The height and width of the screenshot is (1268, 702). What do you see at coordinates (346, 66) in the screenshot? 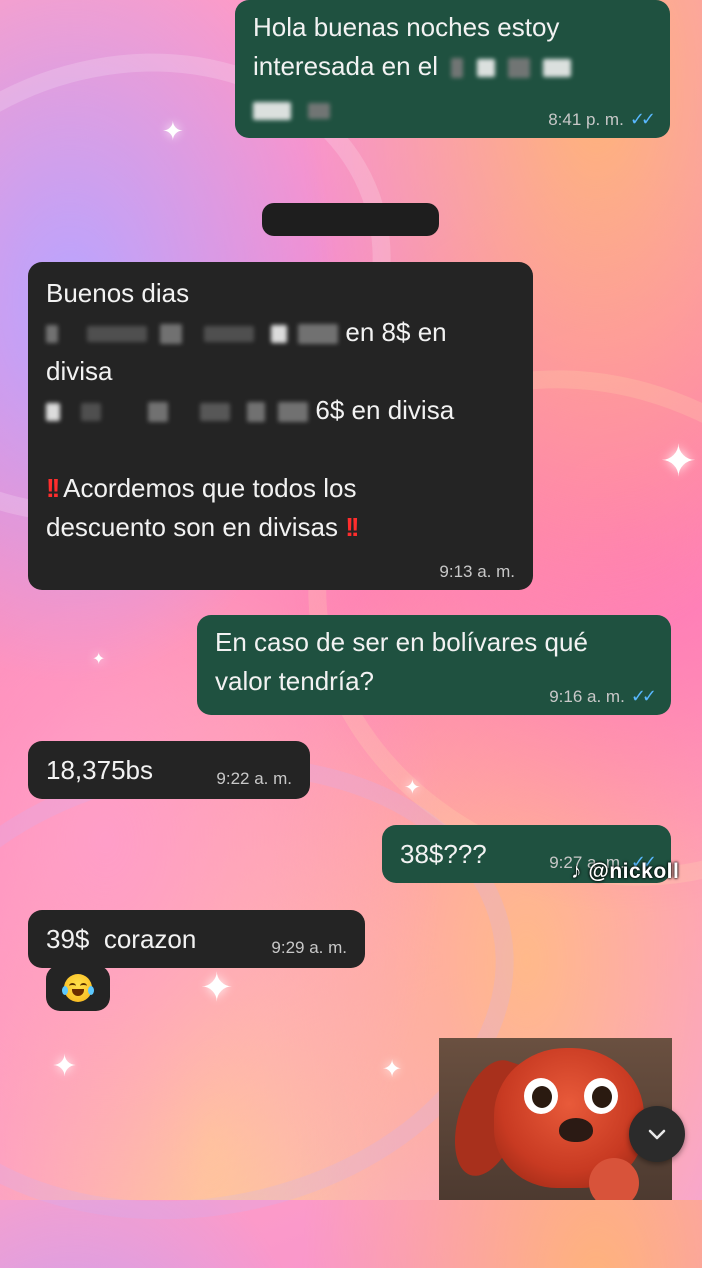
I see `message-text-part: interesada en el` at bounding box center [346, 66].